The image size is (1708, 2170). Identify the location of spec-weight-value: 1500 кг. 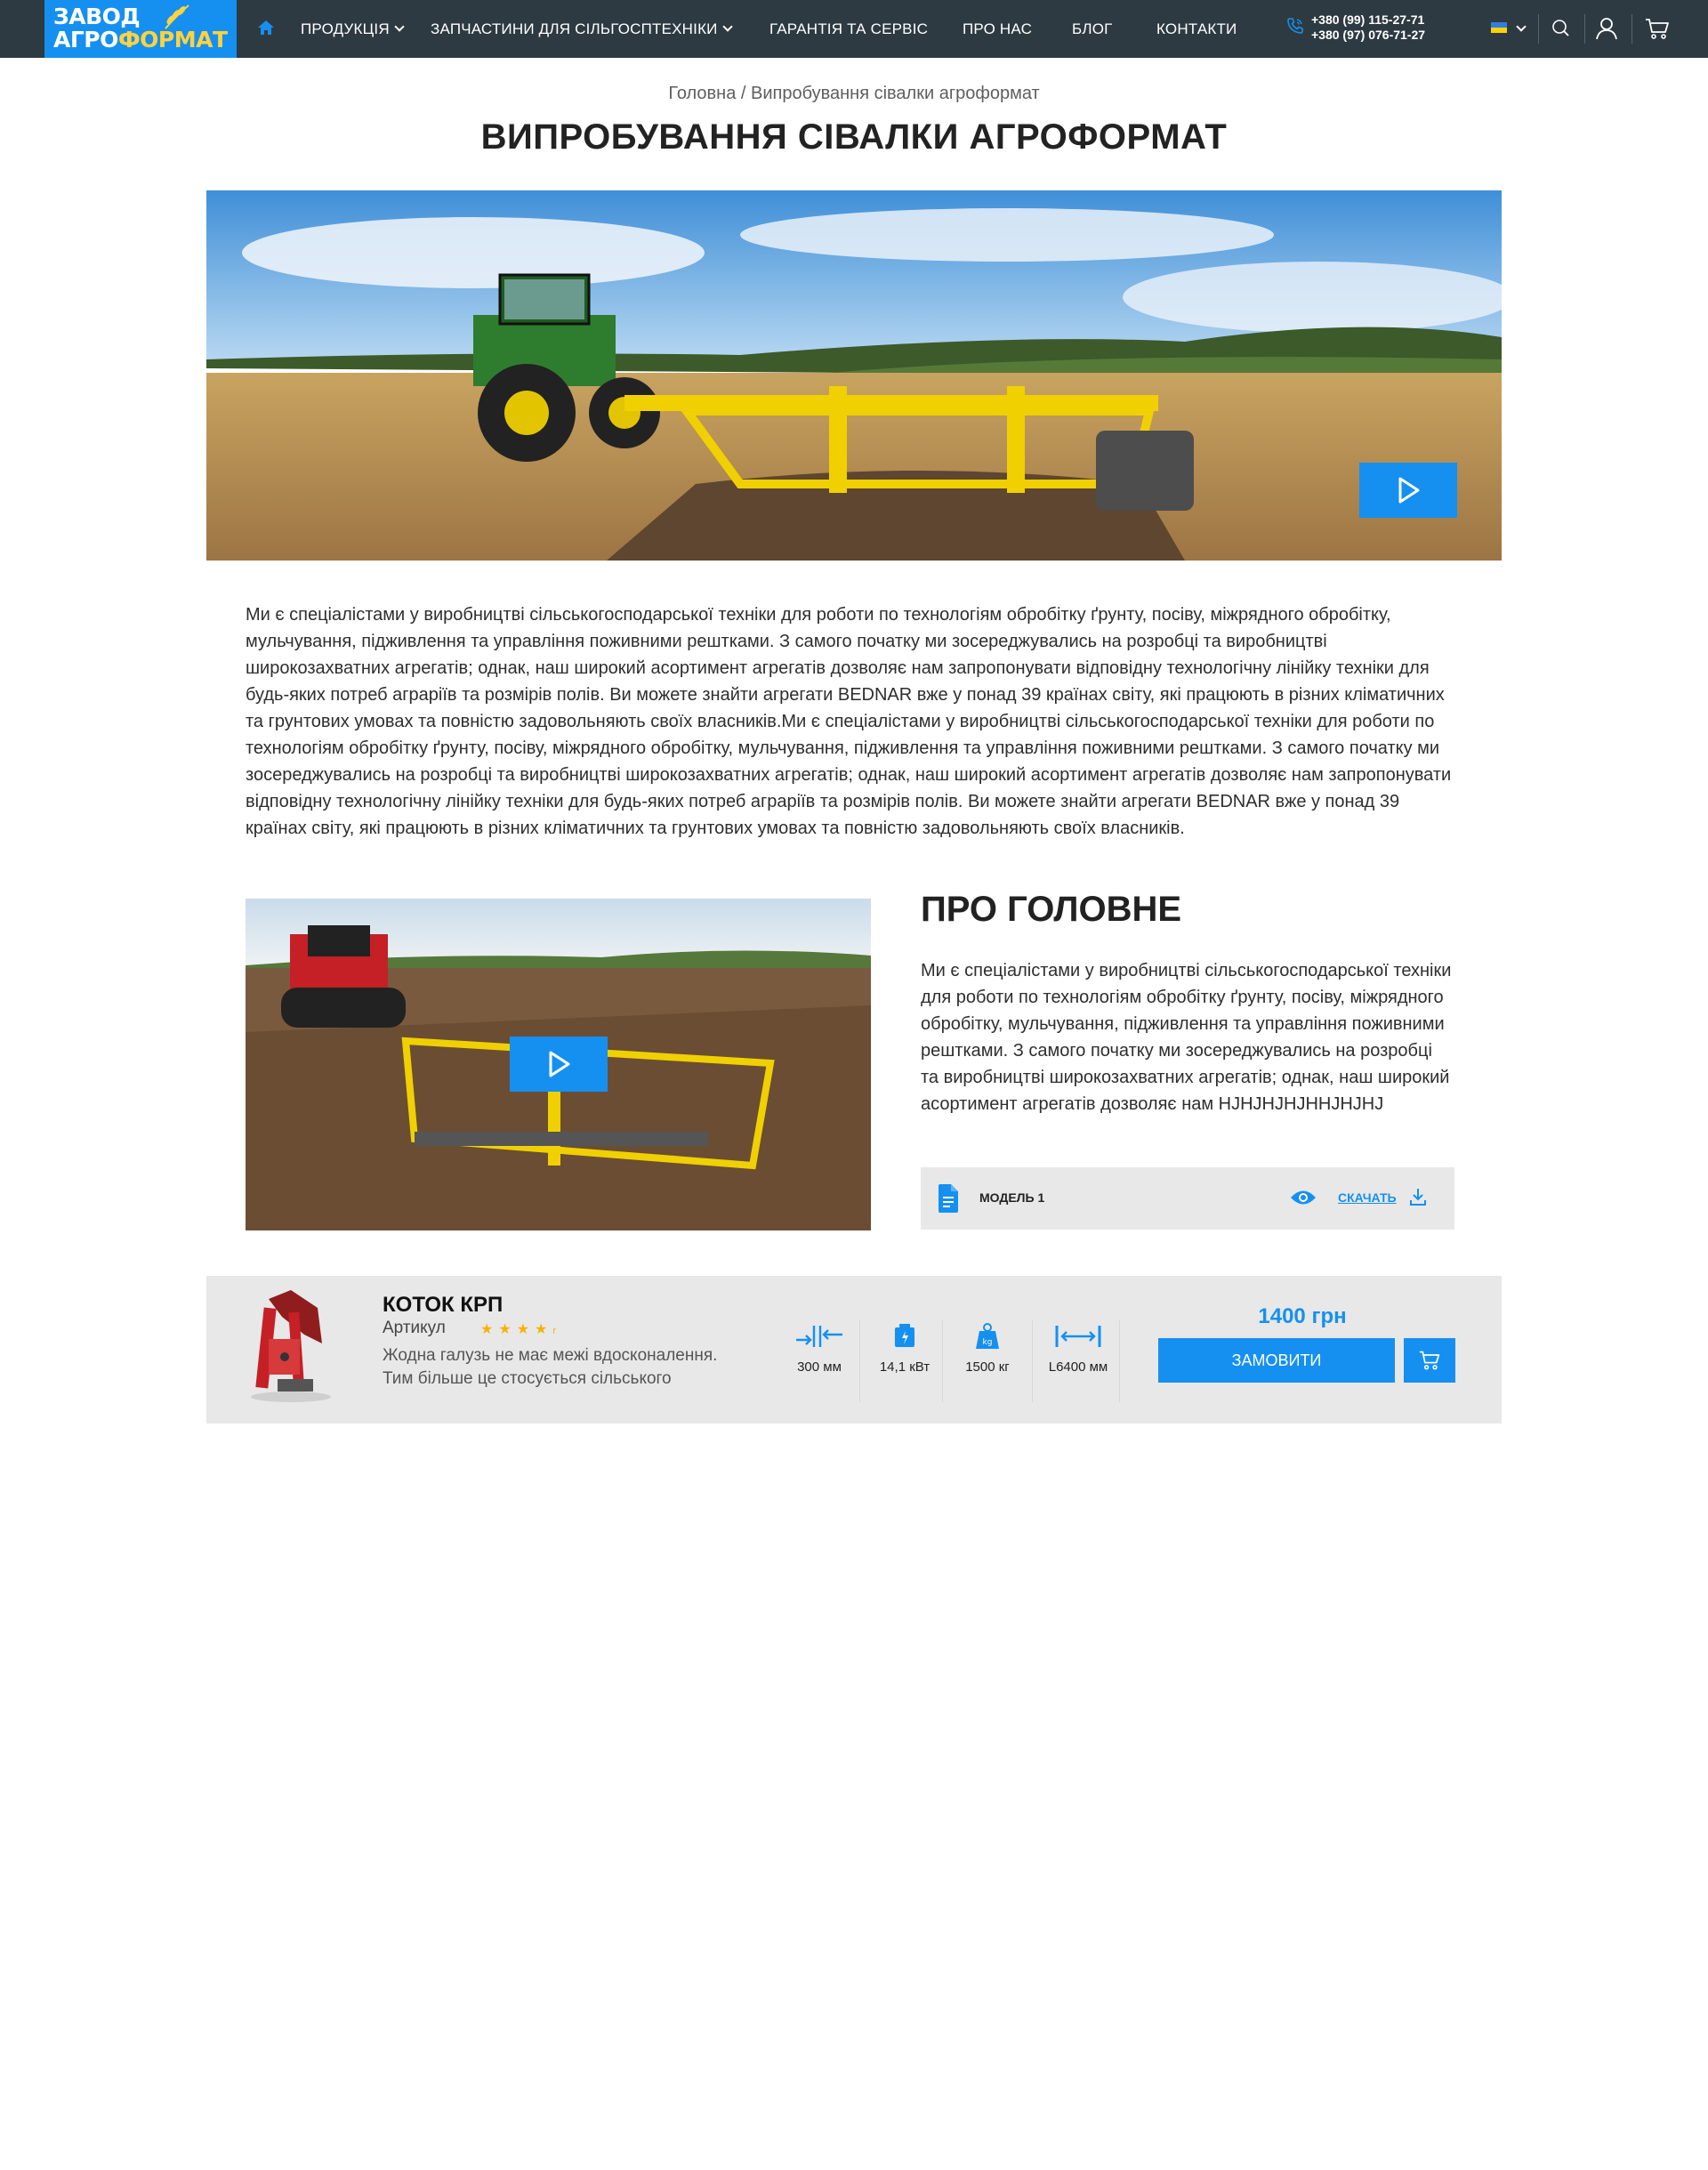
(987, 1367).